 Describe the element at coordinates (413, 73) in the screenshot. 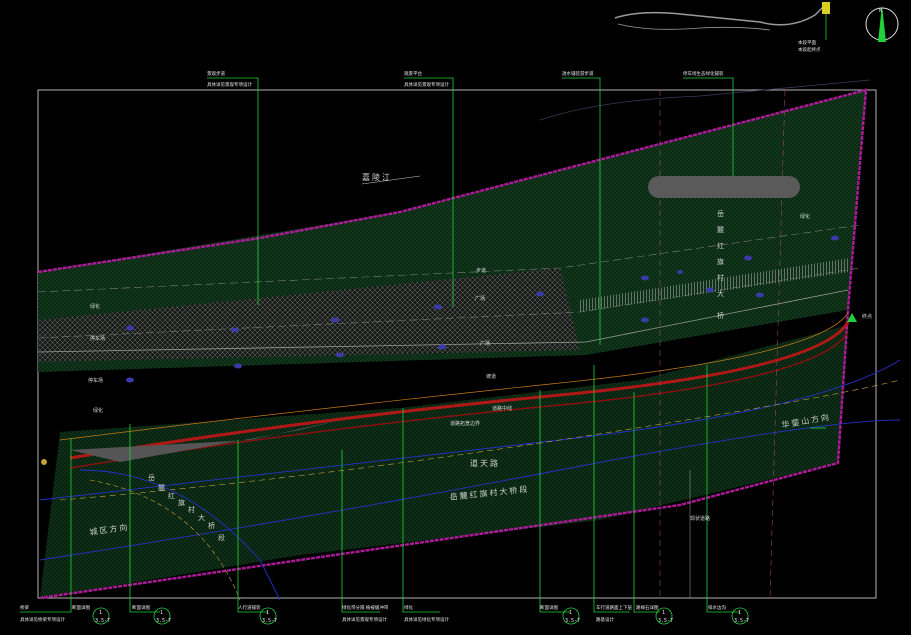

I see `top-callout-2-title: 观景平台` at that location.